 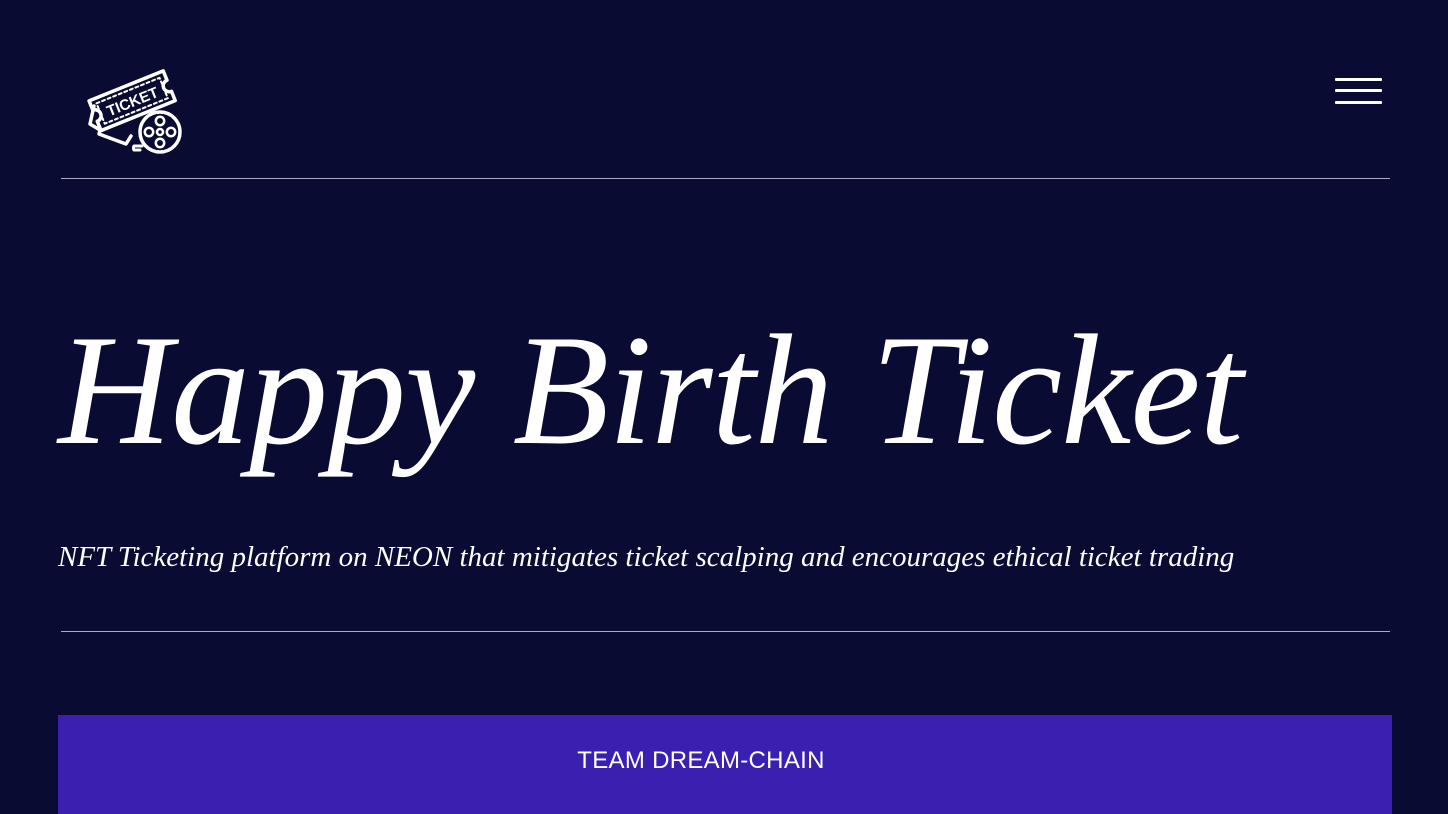 I want to click on logo: TICKET, so click(x=137, y=106).